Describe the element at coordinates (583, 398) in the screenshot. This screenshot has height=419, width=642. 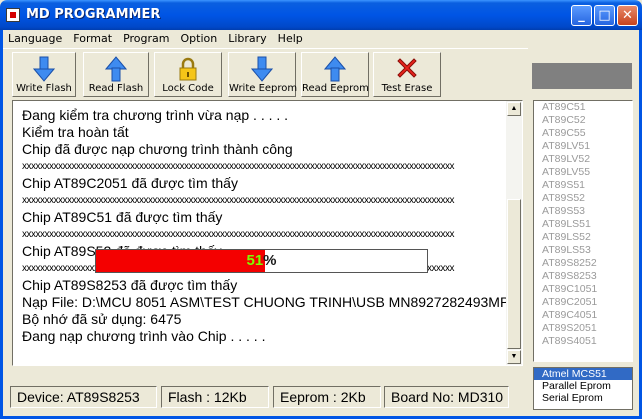
I see `chip-family-item: Serial Eprom` at that location.